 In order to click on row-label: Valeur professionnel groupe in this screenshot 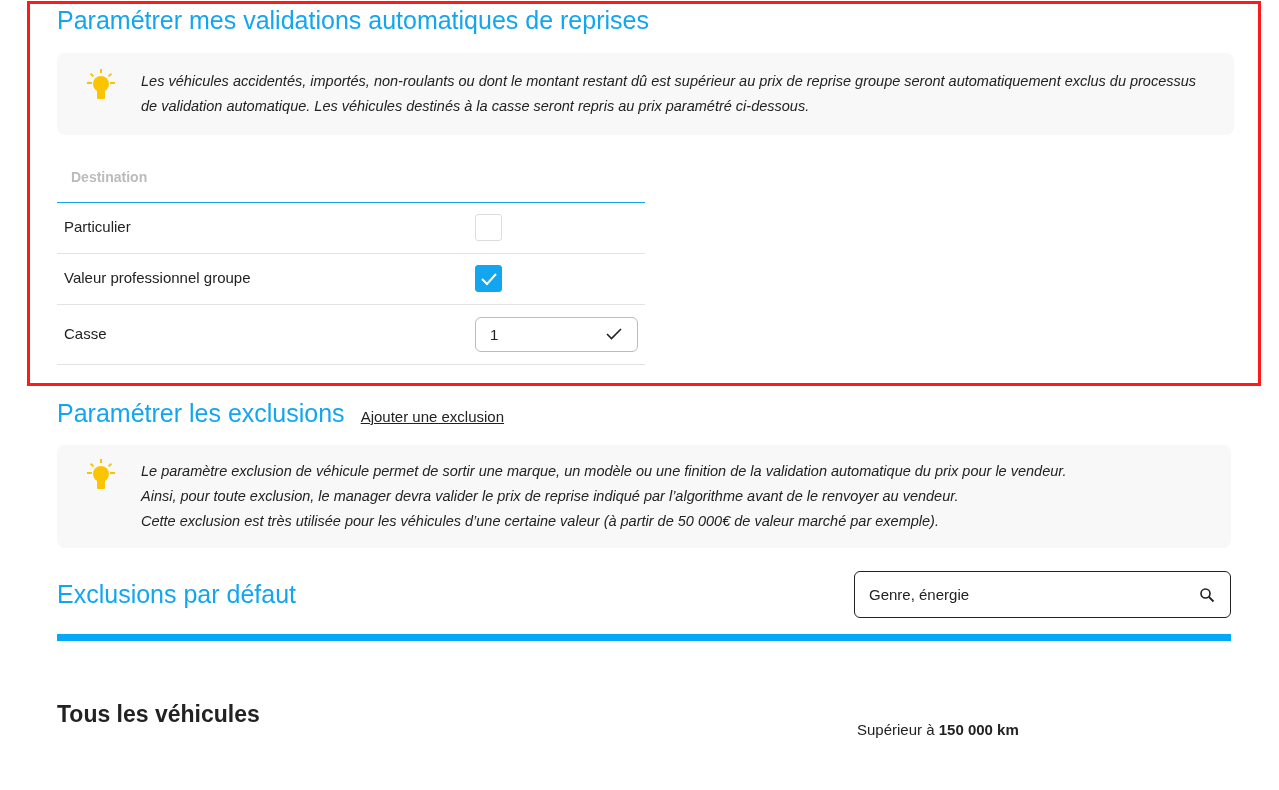, I will do `click(158, 278)`.